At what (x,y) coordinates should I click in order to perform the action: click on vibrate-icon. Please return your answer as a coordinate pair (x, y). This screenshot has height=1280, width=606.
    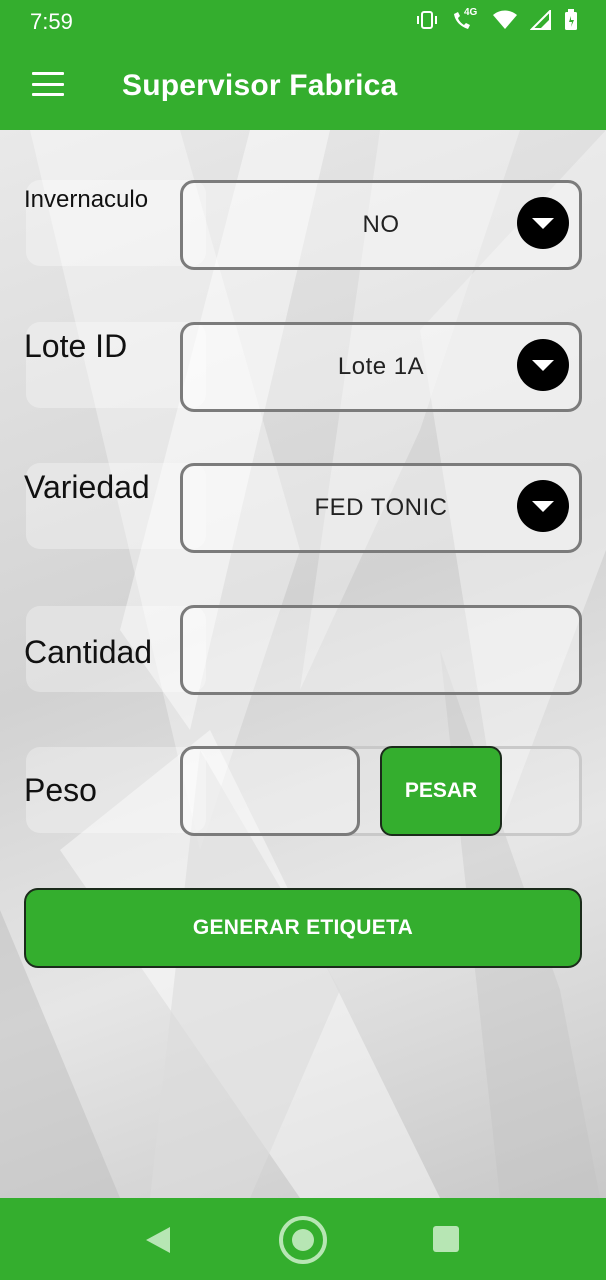
    Looking at the image, I should click on (427, 22).